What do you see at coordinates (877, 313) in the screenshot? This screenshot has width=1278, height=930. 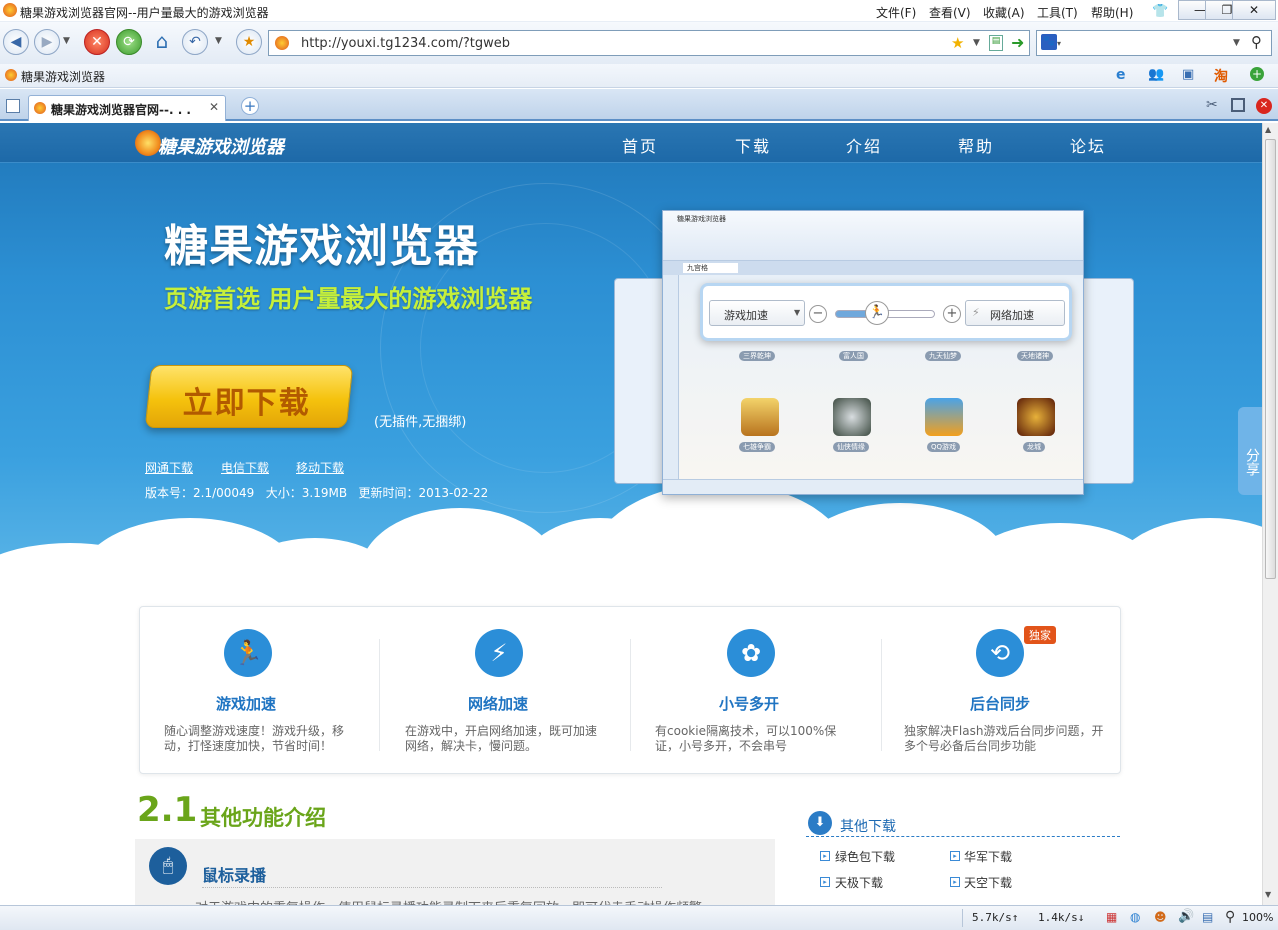 I see `runner-icon: 🏃` at bounding box center [877, 313].